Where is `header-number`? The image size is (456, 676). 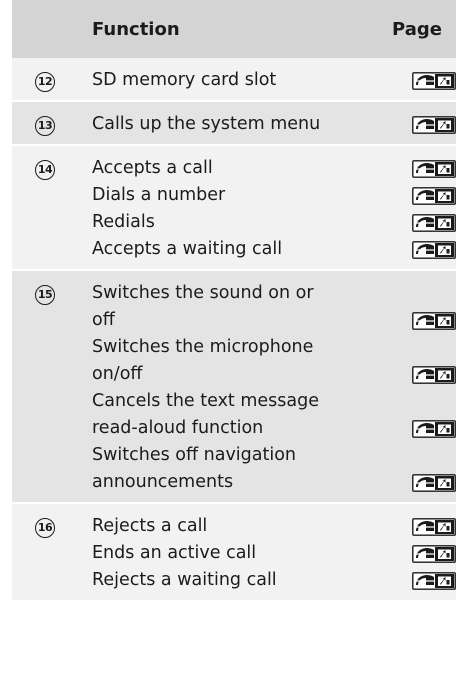 header-number is located at coordinates (45, 29).